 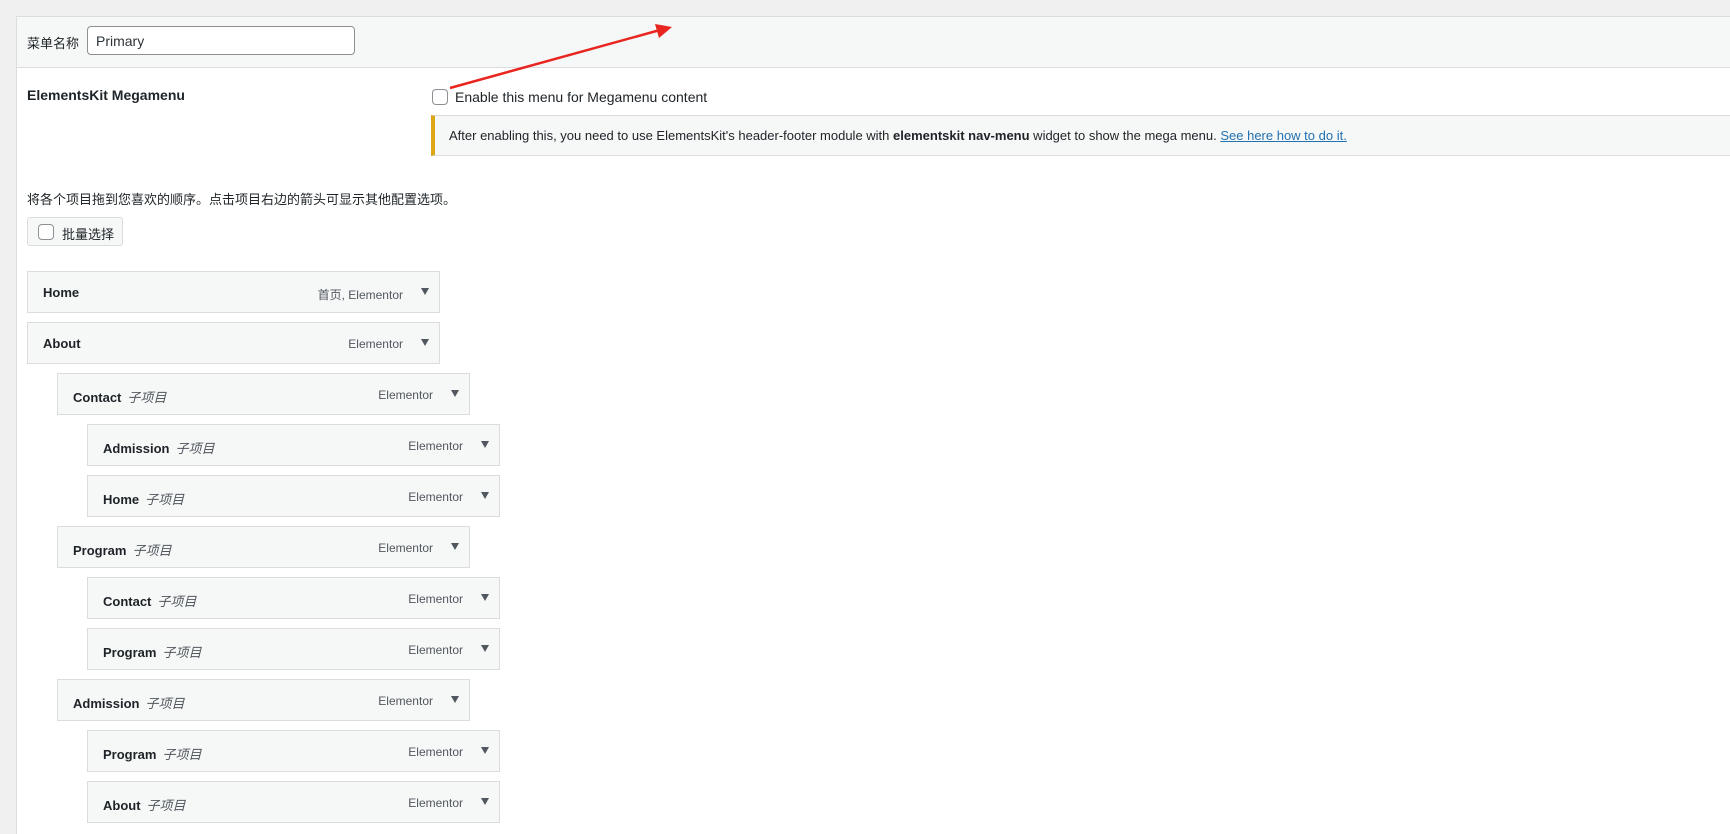 What do you see at coordinates (560, 57) in the screenshot?
I see `annotation-arrow-icon` at bounding box center [560, 57].